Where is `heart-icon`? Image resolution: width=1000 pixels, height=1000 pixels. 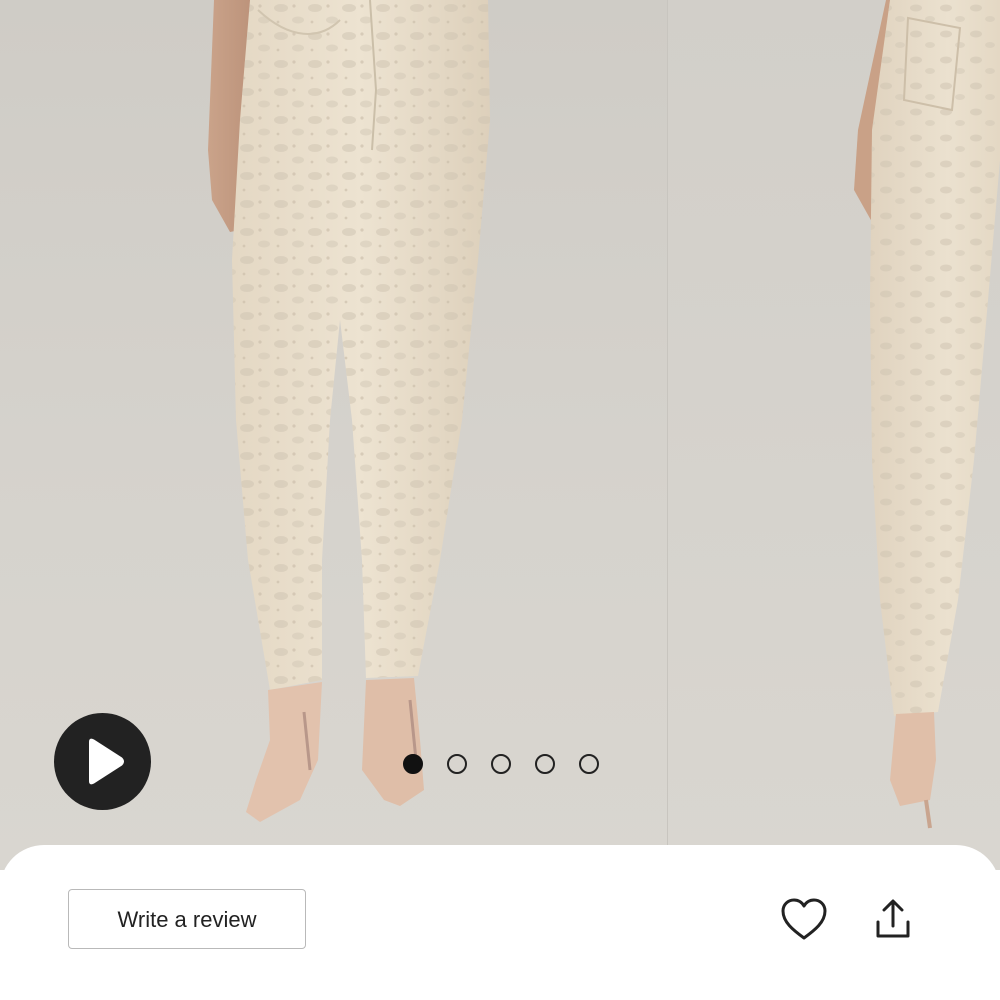
heart-icon is located at coordinates (804, 919).